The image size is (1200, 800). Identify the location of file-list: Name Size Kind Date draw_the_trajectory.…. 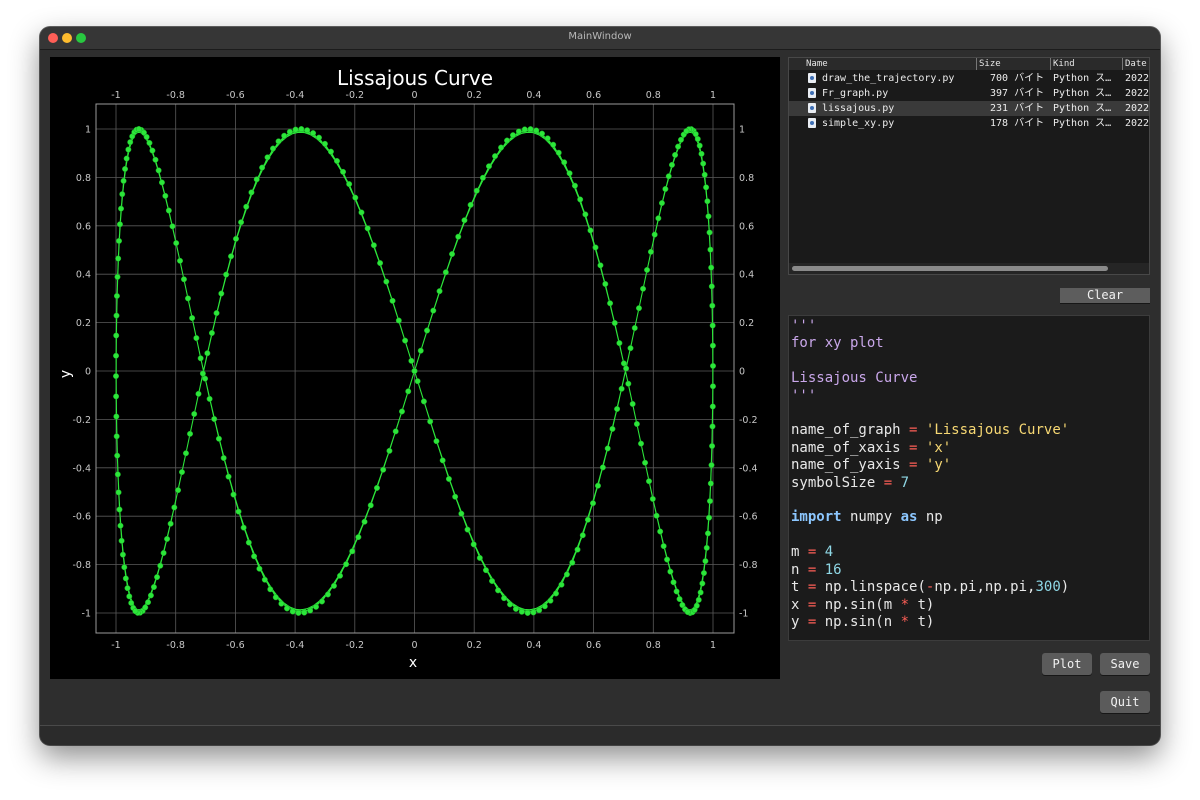
(969, 166).